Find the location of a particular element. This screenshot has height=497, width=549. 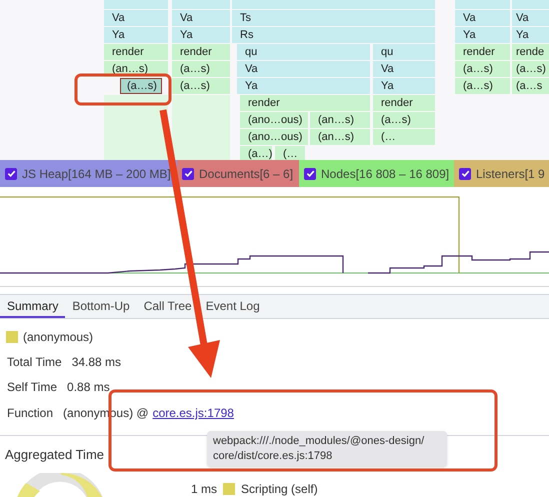

legend-label: Scripting (self) is located at coordinates (279, 489).